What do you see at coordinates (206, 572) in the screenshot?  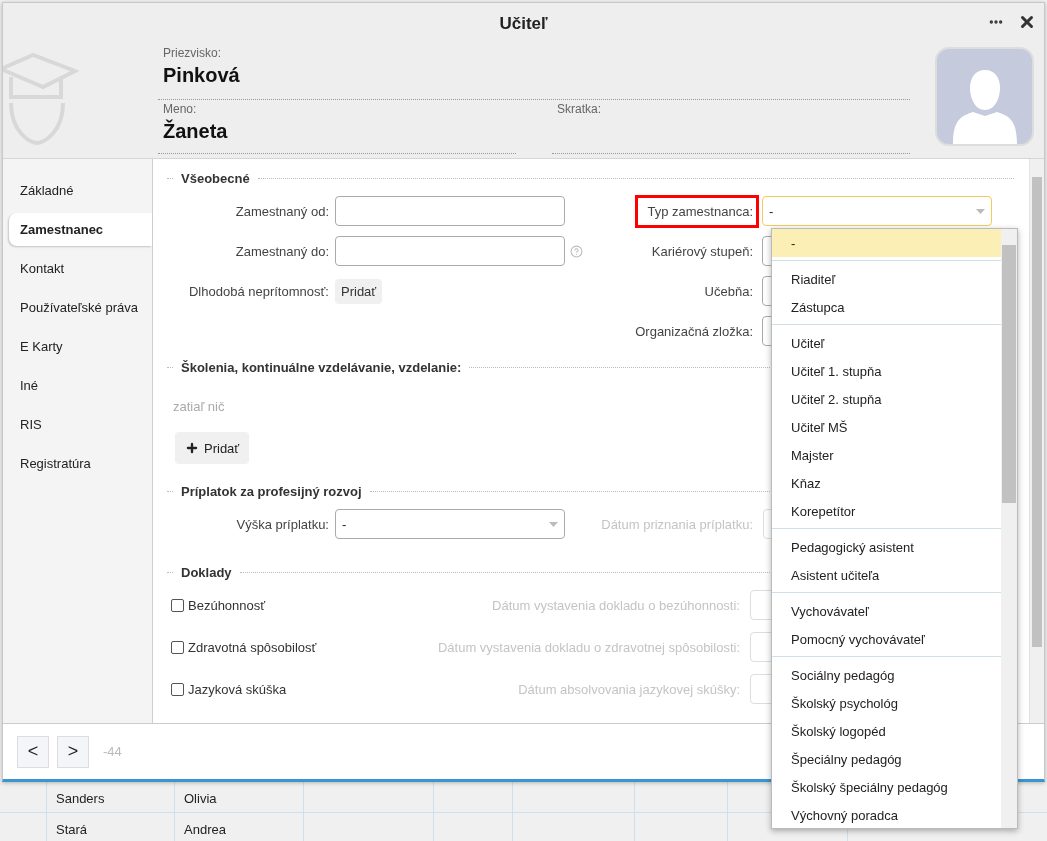 I see `section-title: Doklady` at bounding box center [206, 572].